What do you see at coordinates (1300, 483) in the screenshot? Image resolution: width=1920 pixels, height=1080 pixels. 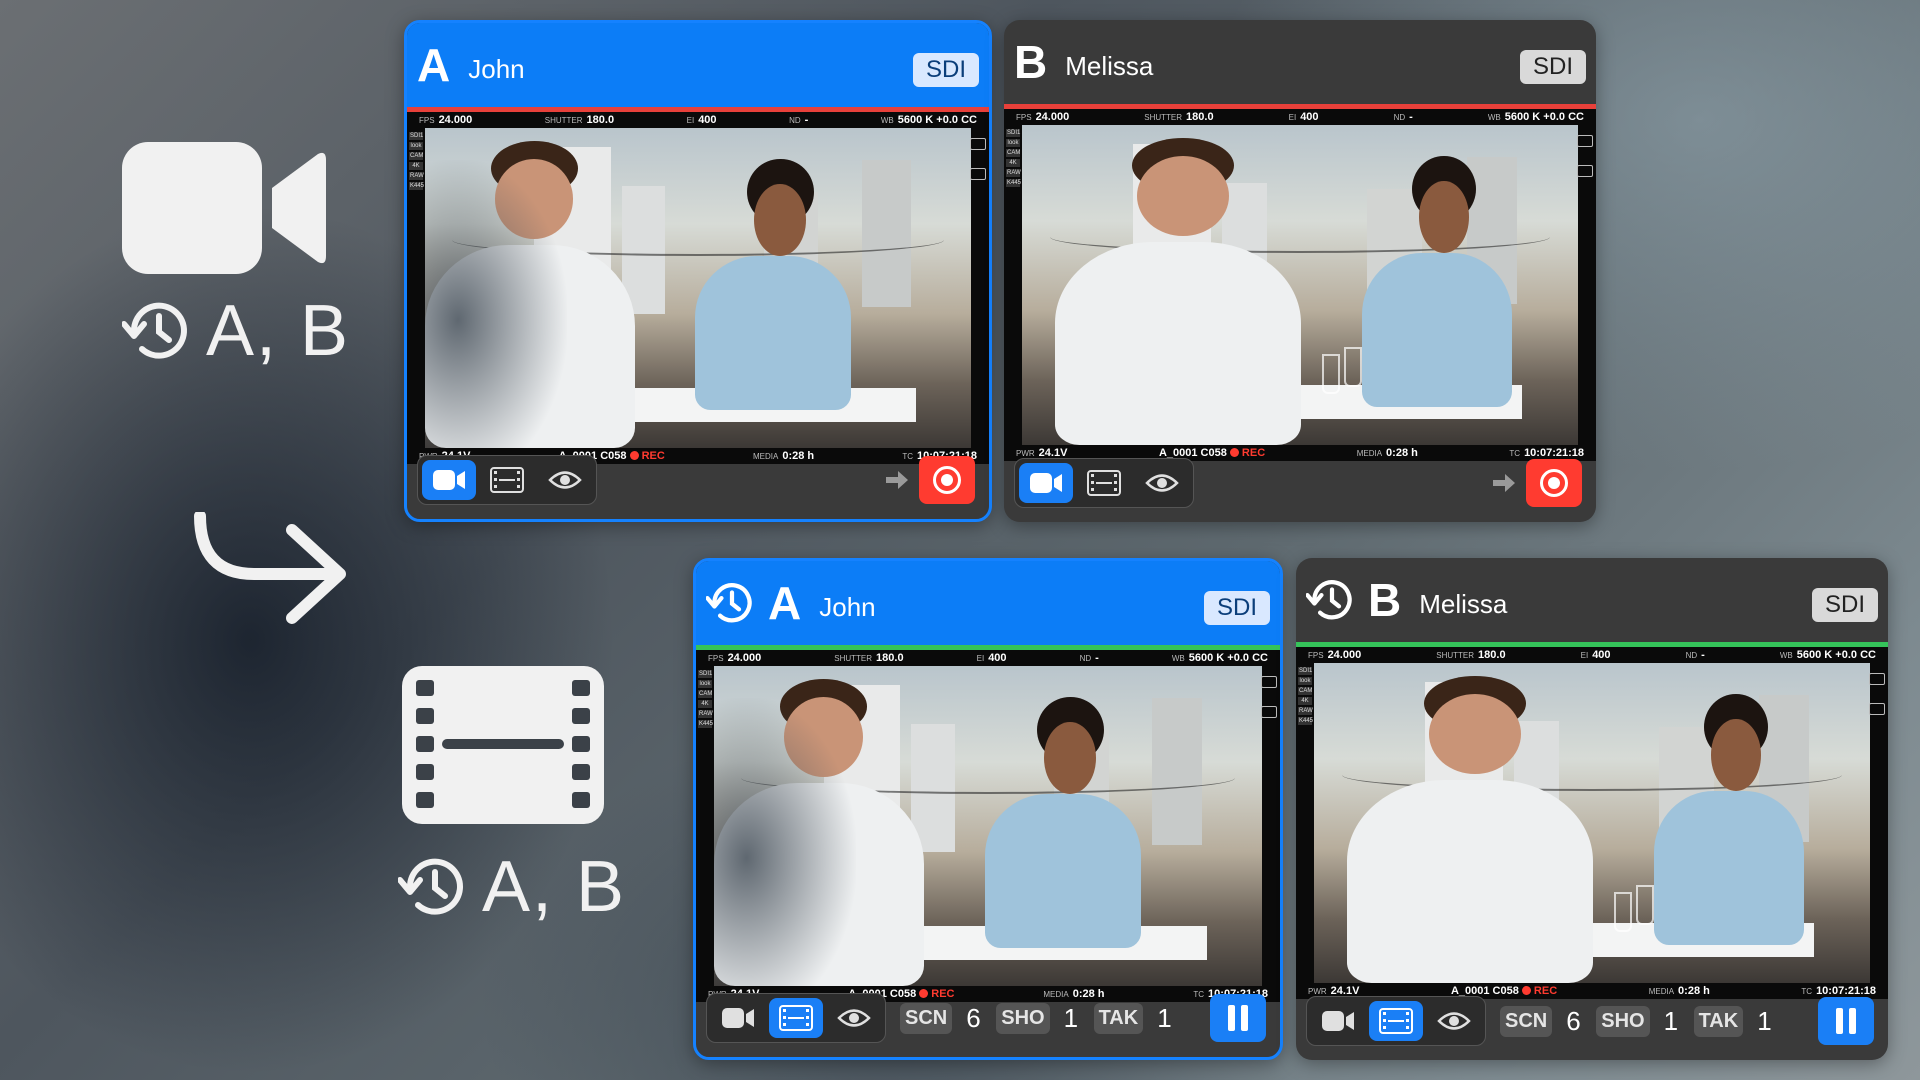 I see `panel-toolbar` at bounding box center [1300, 483].